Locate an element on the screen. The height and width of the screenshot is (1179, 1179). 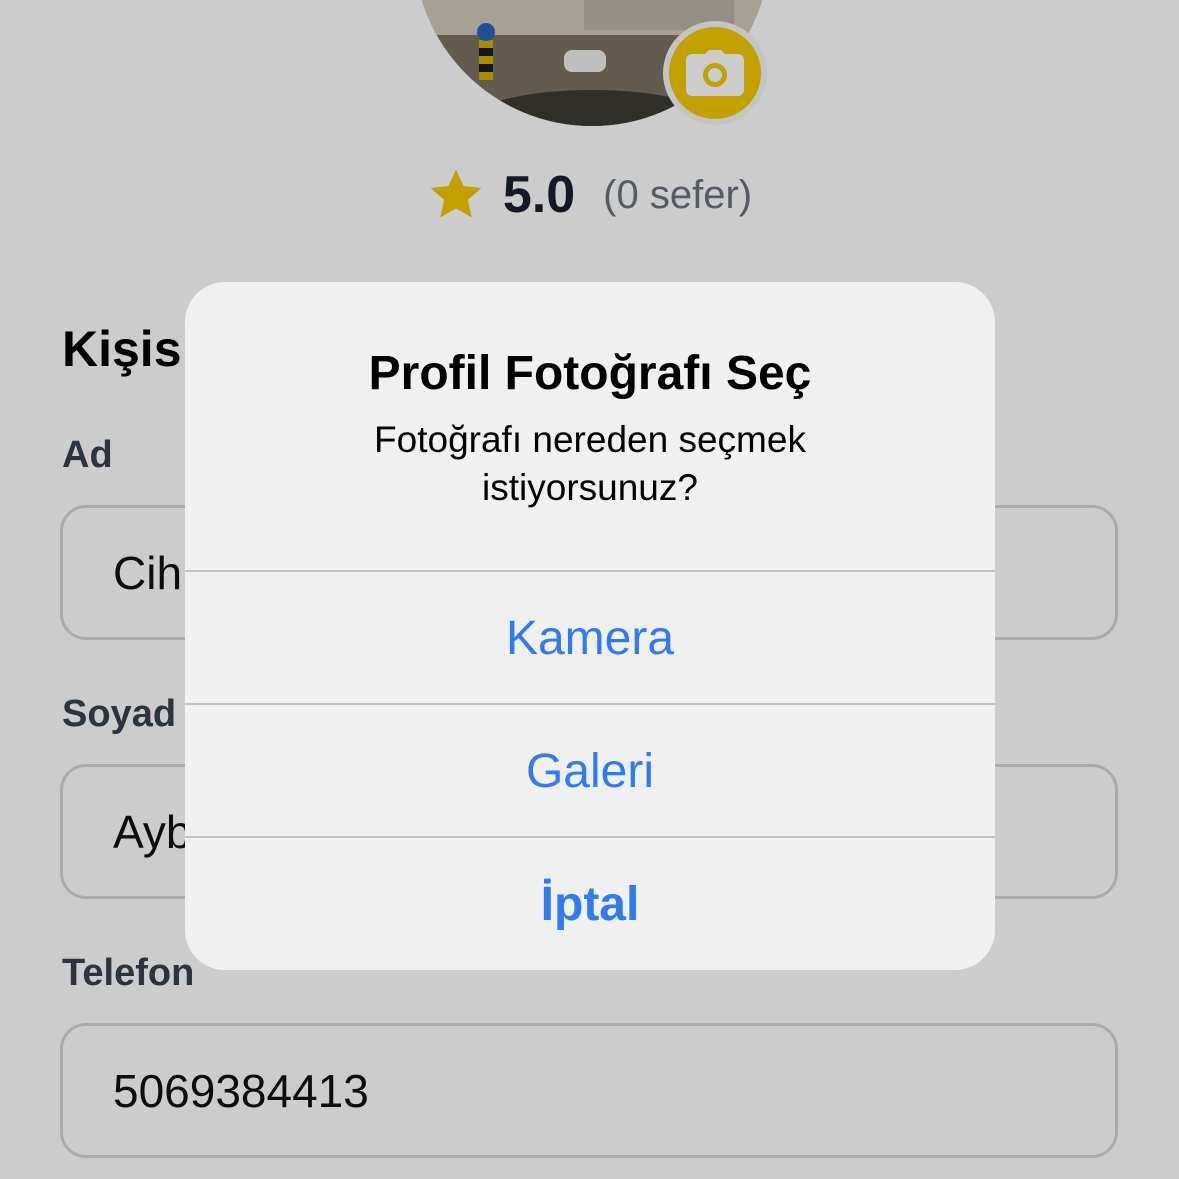
alert-title: Profil Fotoğrafı Seç is located at coordinates (590, 373).